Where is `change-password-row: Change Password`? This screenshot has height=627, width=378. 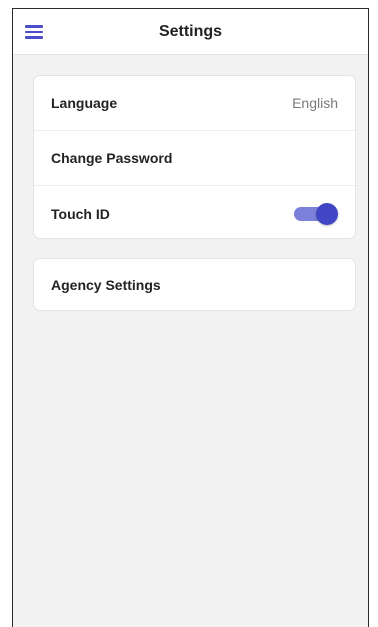 change-password-row: Change Password is located at coordinates (194, 158).